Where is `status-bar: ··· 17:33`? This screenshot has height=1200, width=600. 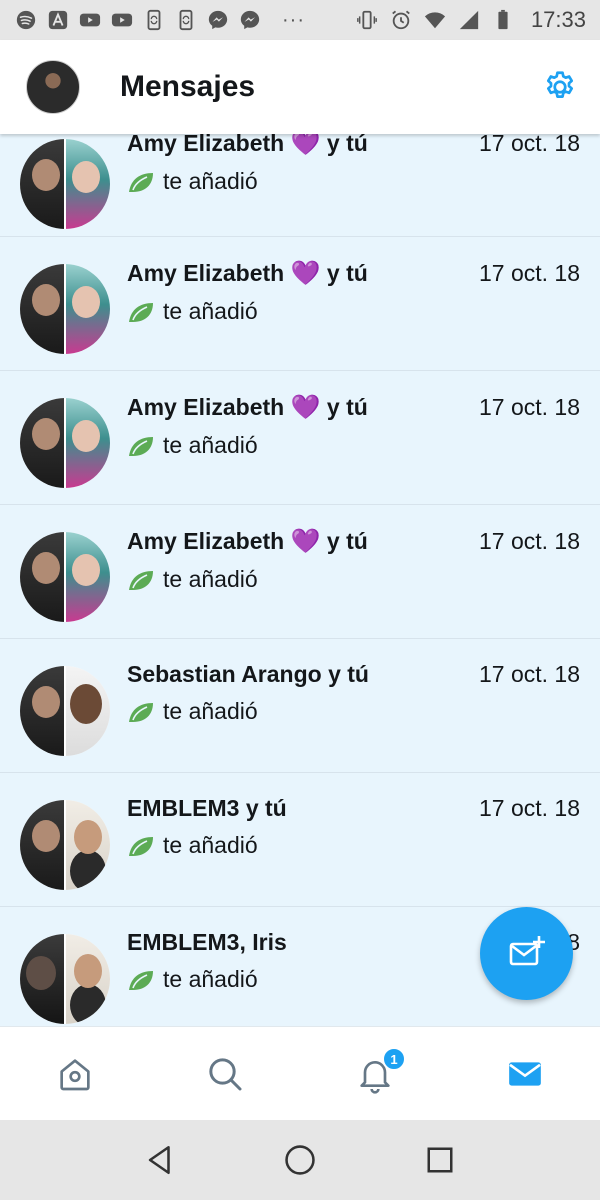 status-bar: ··· 17:33 is located at coordinates (300, 20).